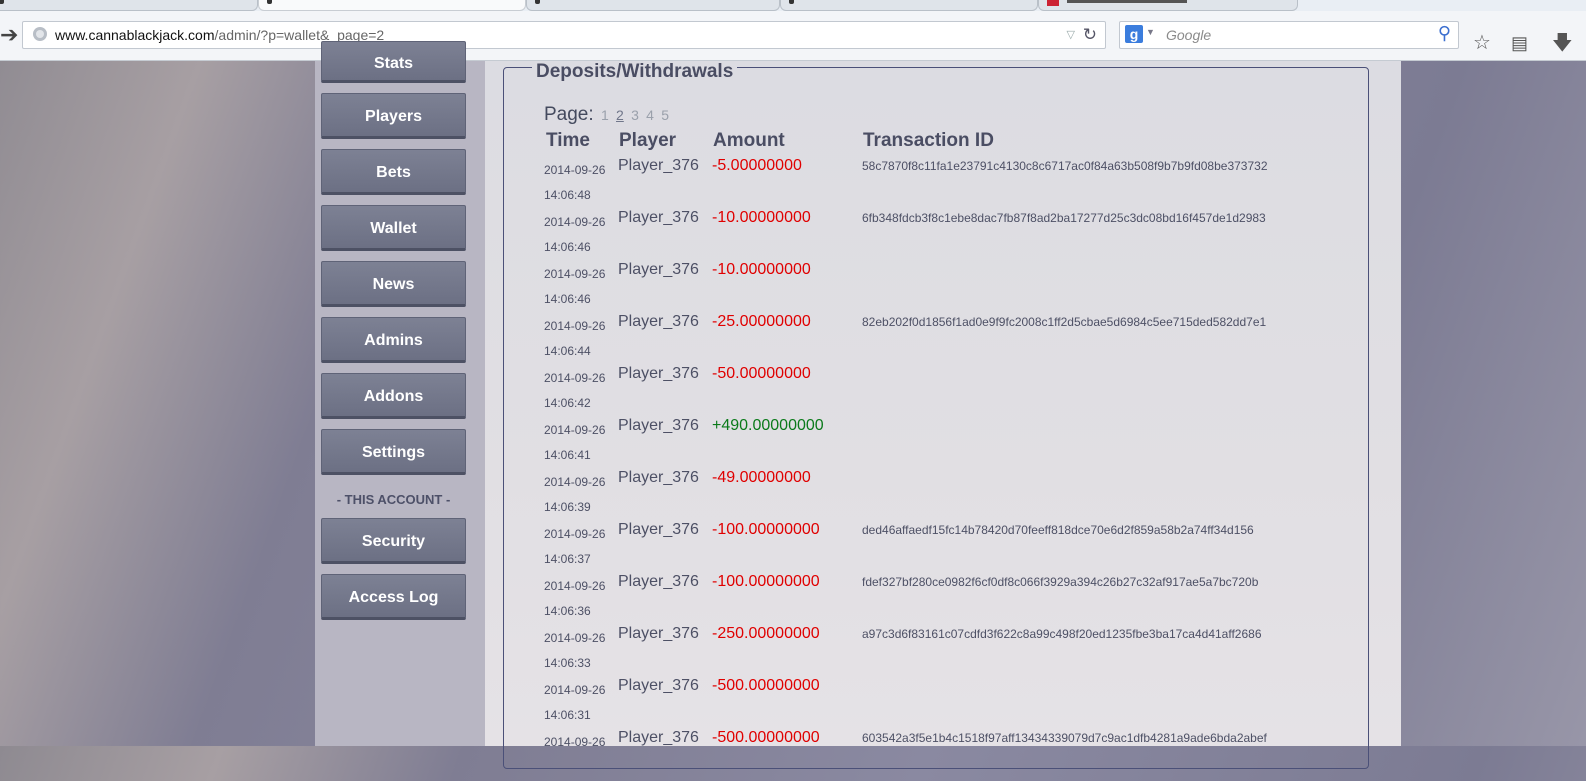 The width and height of the screenshot is (1586, 781). I want to click on search-input: Google, so click(1188, 35).